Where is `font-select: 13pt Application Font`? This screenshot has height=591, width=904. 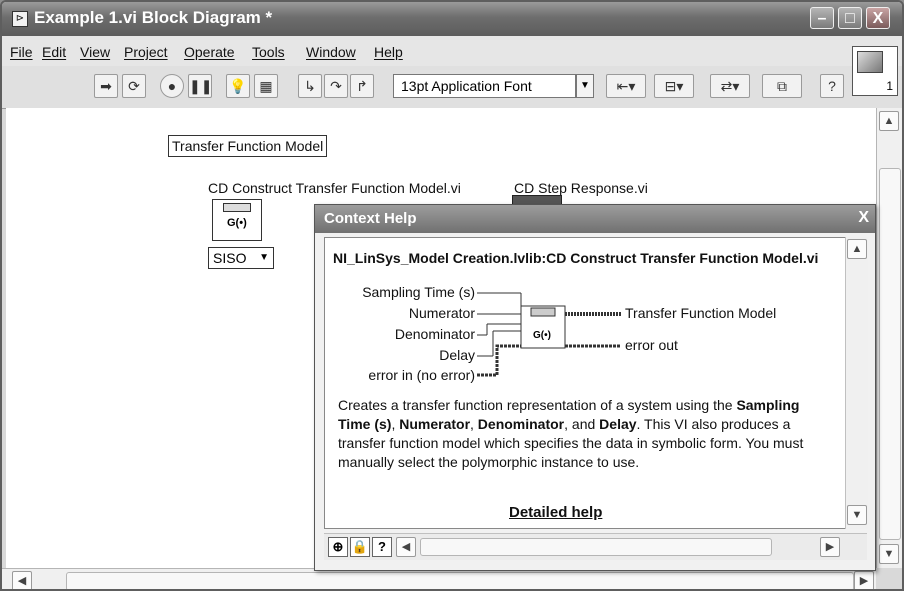 font-select: 13pt Application Font is located at coordinates (484, 86).